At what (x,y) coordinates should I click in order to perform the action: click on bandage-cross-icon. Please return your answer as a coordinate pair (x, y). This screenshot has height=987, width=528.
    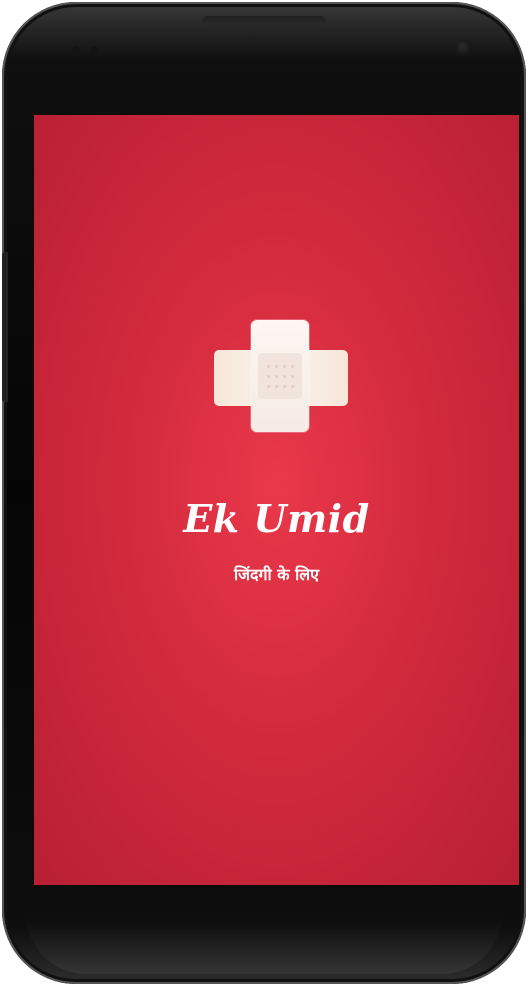
    Looking at the image, I should click on (281, 376).